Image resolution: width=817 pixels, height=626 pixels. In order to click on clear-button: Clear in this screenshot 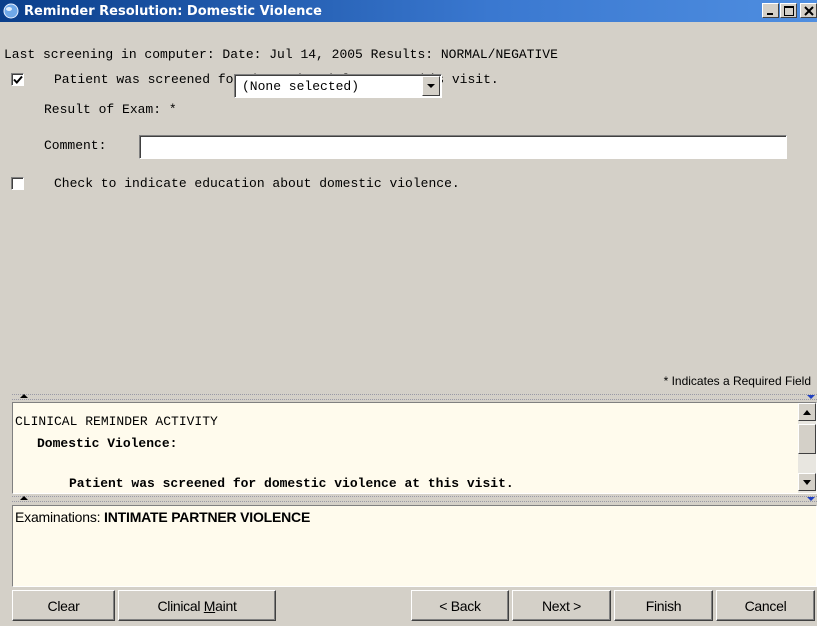, I will do `click(63, 605)`.